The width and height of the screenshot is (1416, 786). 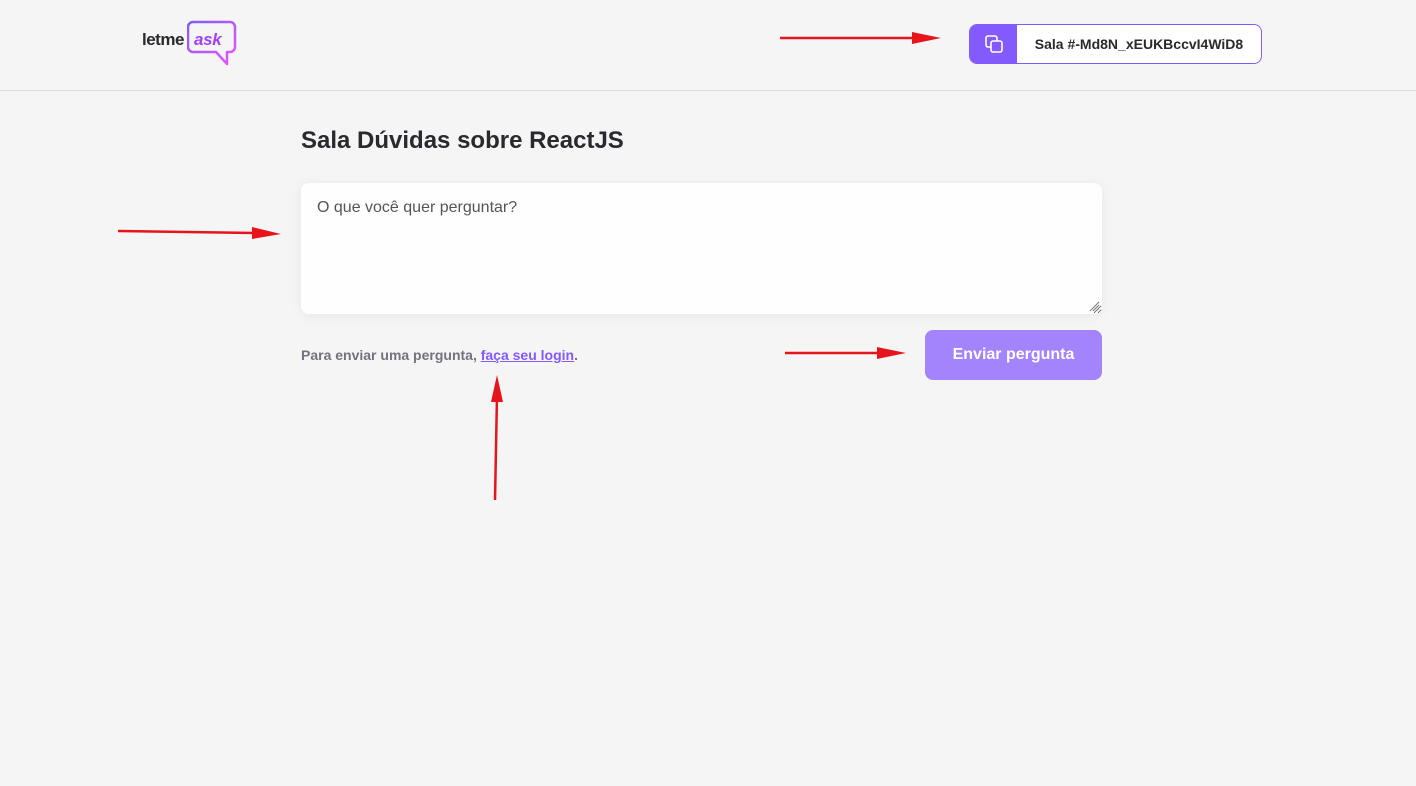 What do you see at coordinates (1139, 44) in the screenshot?
I see `room-code-label: Sala #-Md8N_xEUKBccvI4WiD8` at bounding box center [1139, 44].